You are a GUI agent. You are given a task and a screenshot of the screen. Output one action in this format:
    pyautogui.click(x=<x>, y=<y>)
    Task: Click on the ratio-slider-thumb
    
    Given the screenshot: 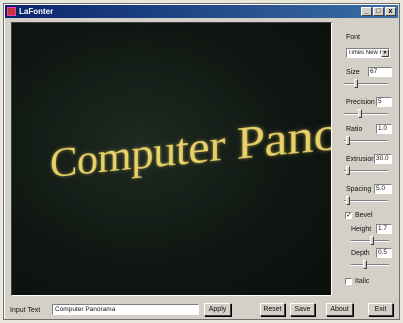 What is the action you would take?
    pyautogui.click(x=348, y=140)
    